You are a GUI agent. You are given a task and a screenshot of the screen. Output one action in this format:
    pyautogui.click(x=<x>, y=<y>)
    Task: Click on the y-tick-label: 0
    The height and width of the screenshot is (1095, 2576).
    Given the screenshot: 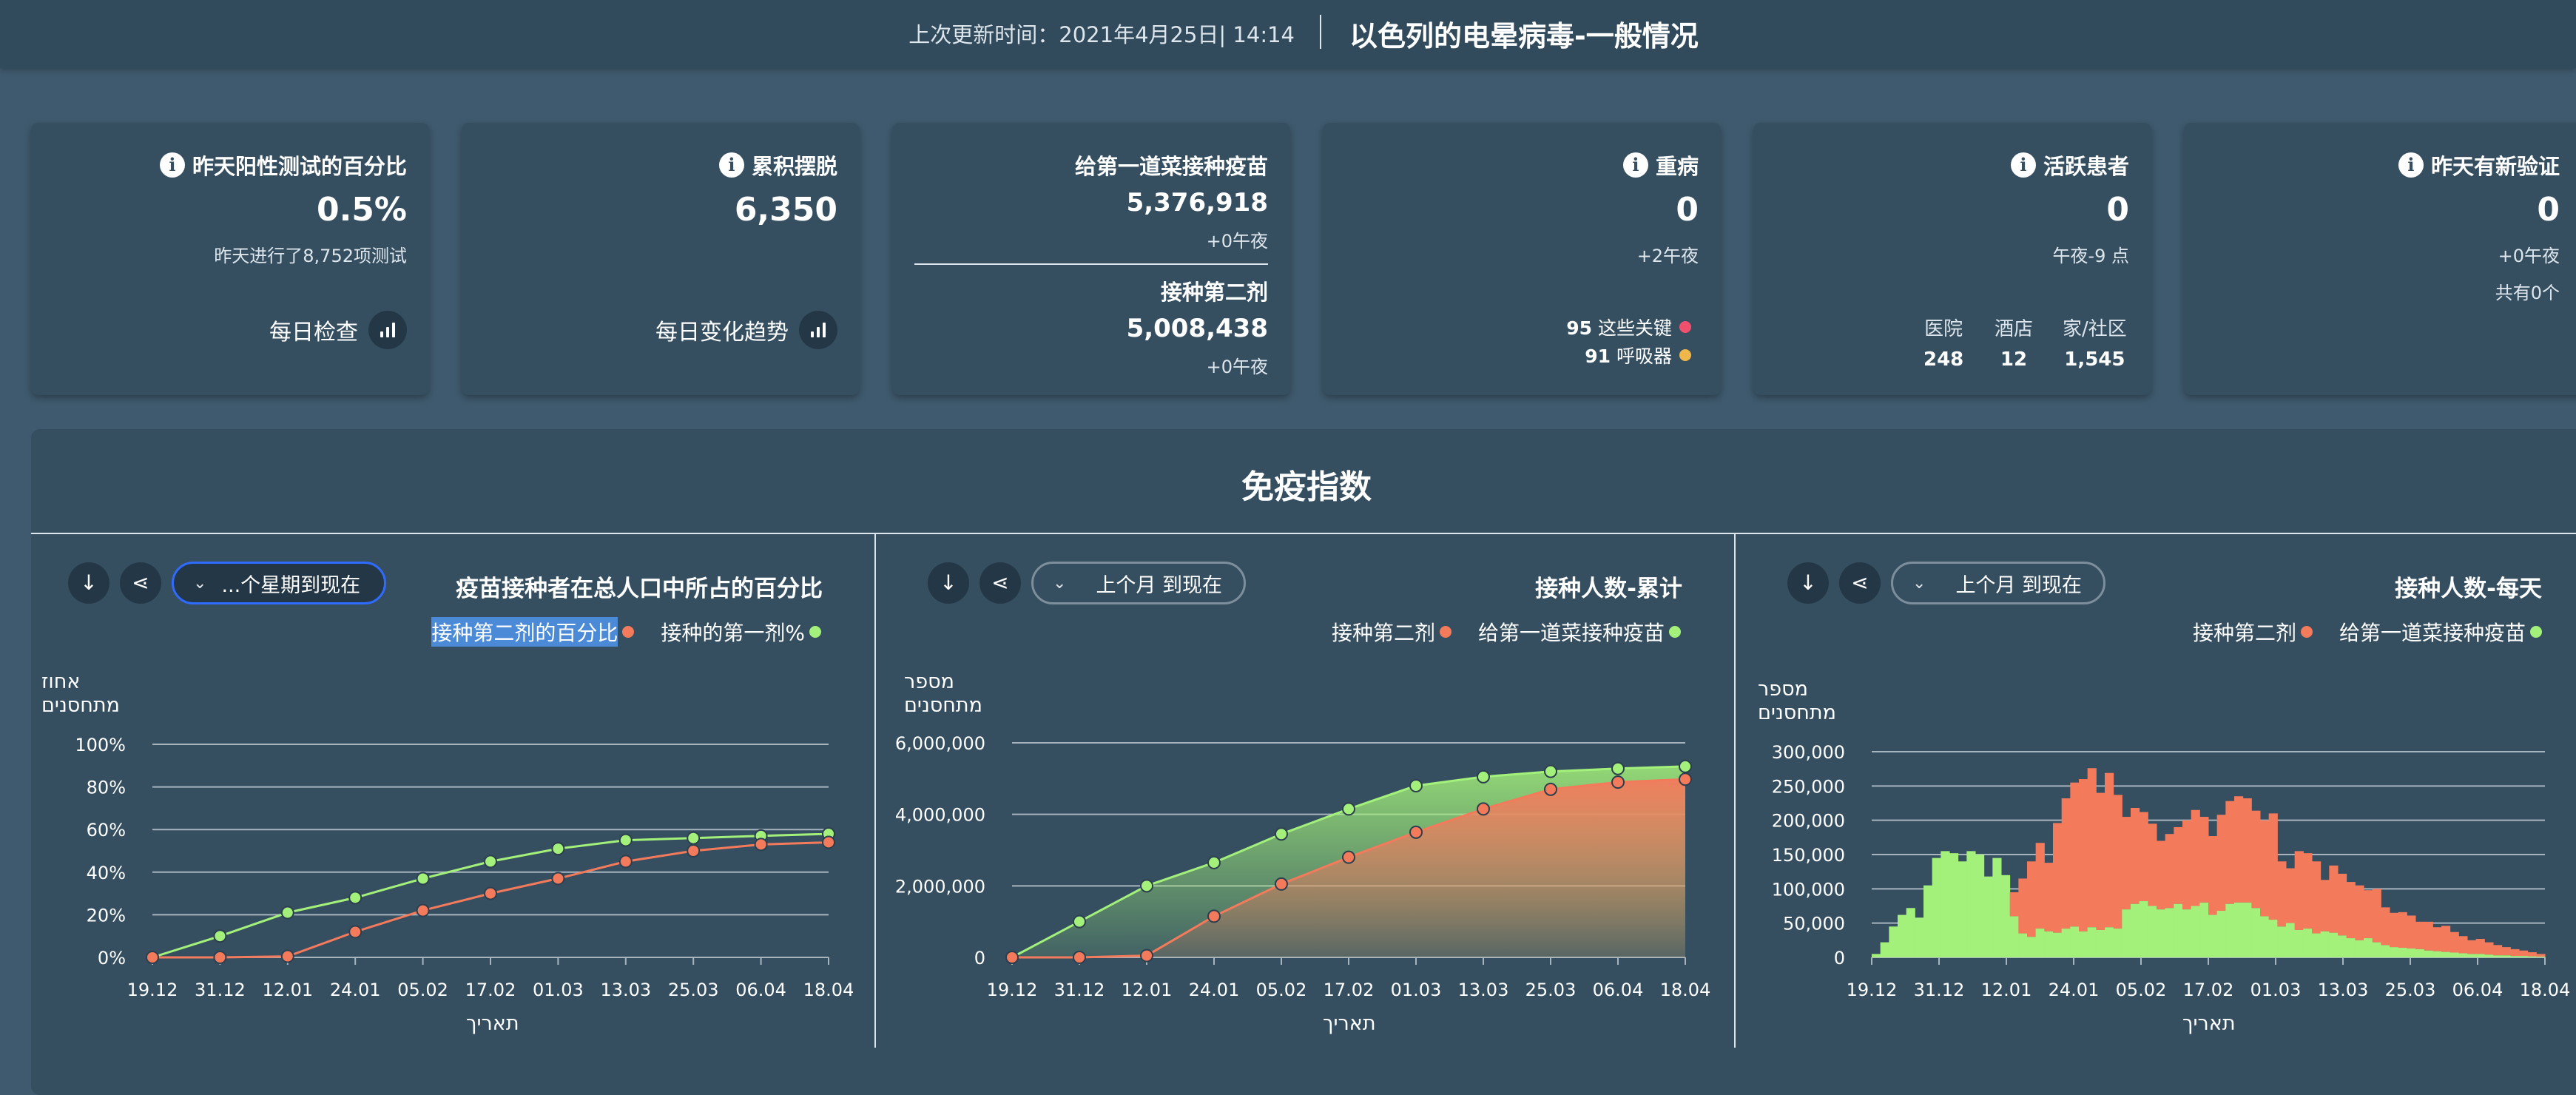 What is the action you would take?
    pyautogui.click(x=1839, y=958)
    